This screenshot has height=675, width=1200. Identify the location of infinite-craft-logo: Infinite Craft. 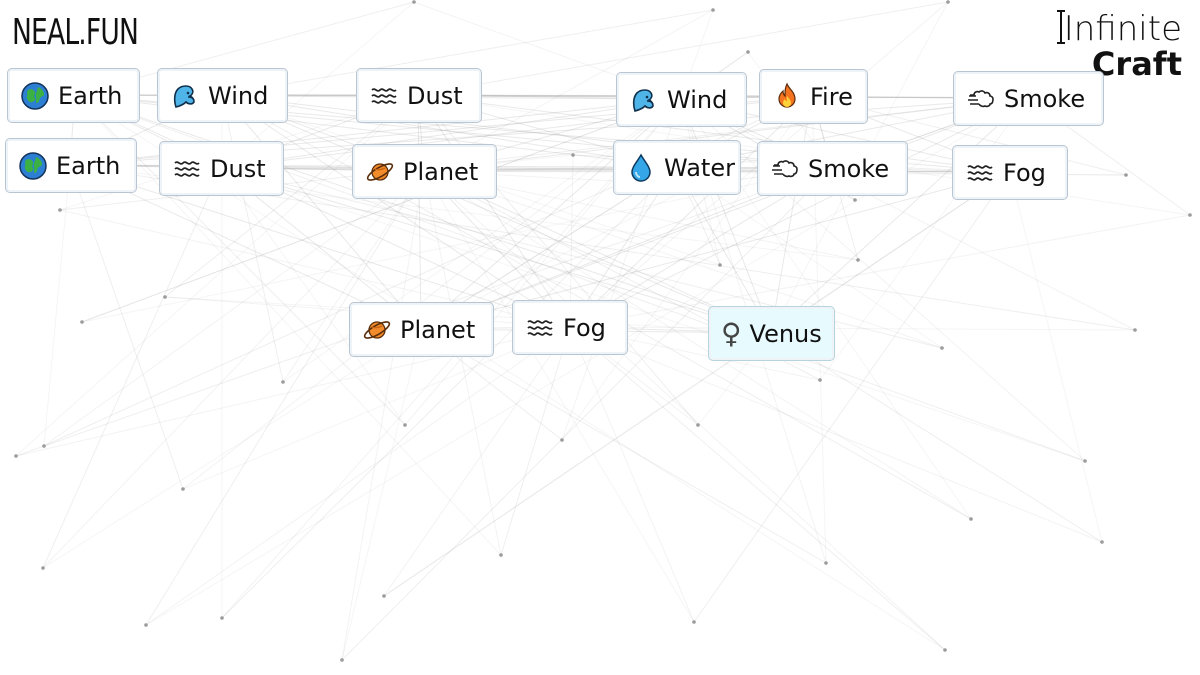
(1119, 45).